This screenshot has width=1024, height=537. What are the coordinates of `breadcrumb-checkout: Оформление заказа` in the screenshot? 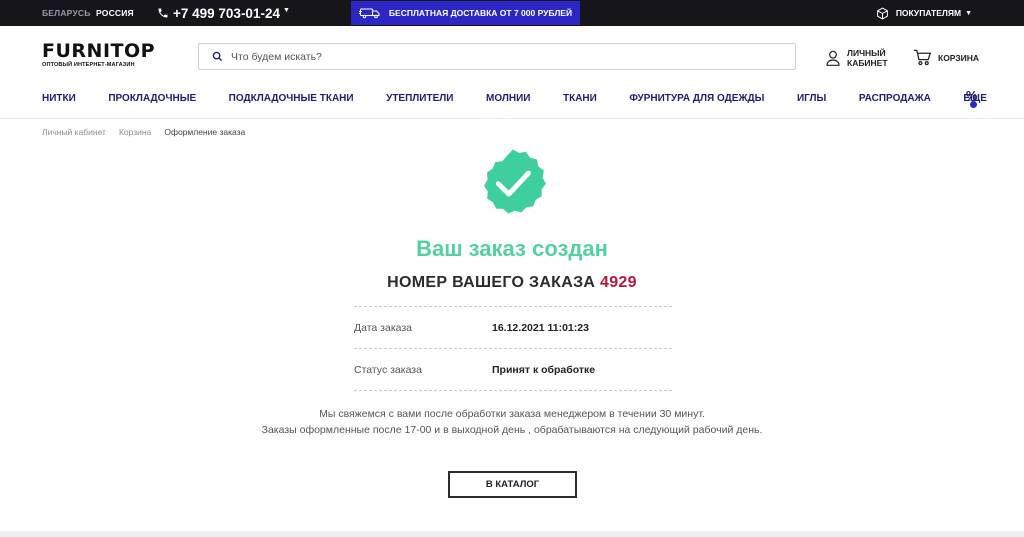 It's located at (205, 132).